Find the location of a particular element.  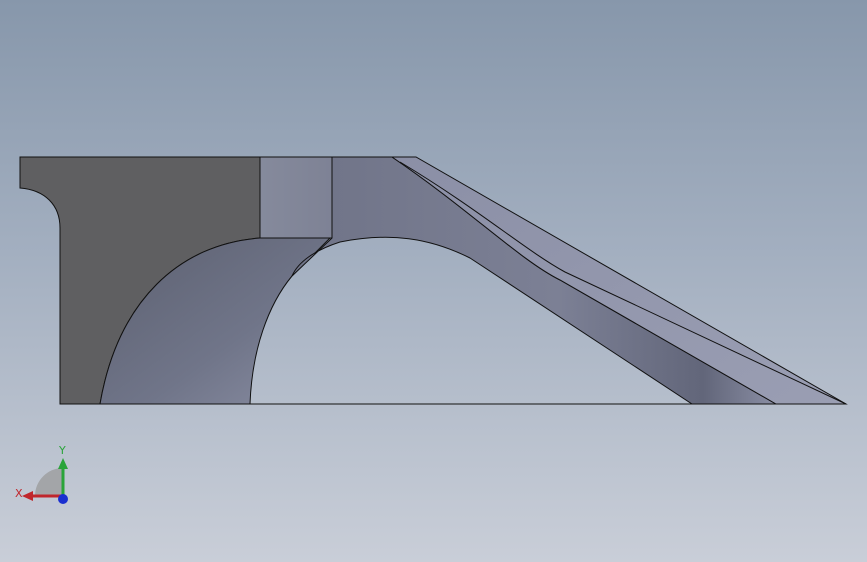

triad-quarter-disc is located at coordinates (49, 482).